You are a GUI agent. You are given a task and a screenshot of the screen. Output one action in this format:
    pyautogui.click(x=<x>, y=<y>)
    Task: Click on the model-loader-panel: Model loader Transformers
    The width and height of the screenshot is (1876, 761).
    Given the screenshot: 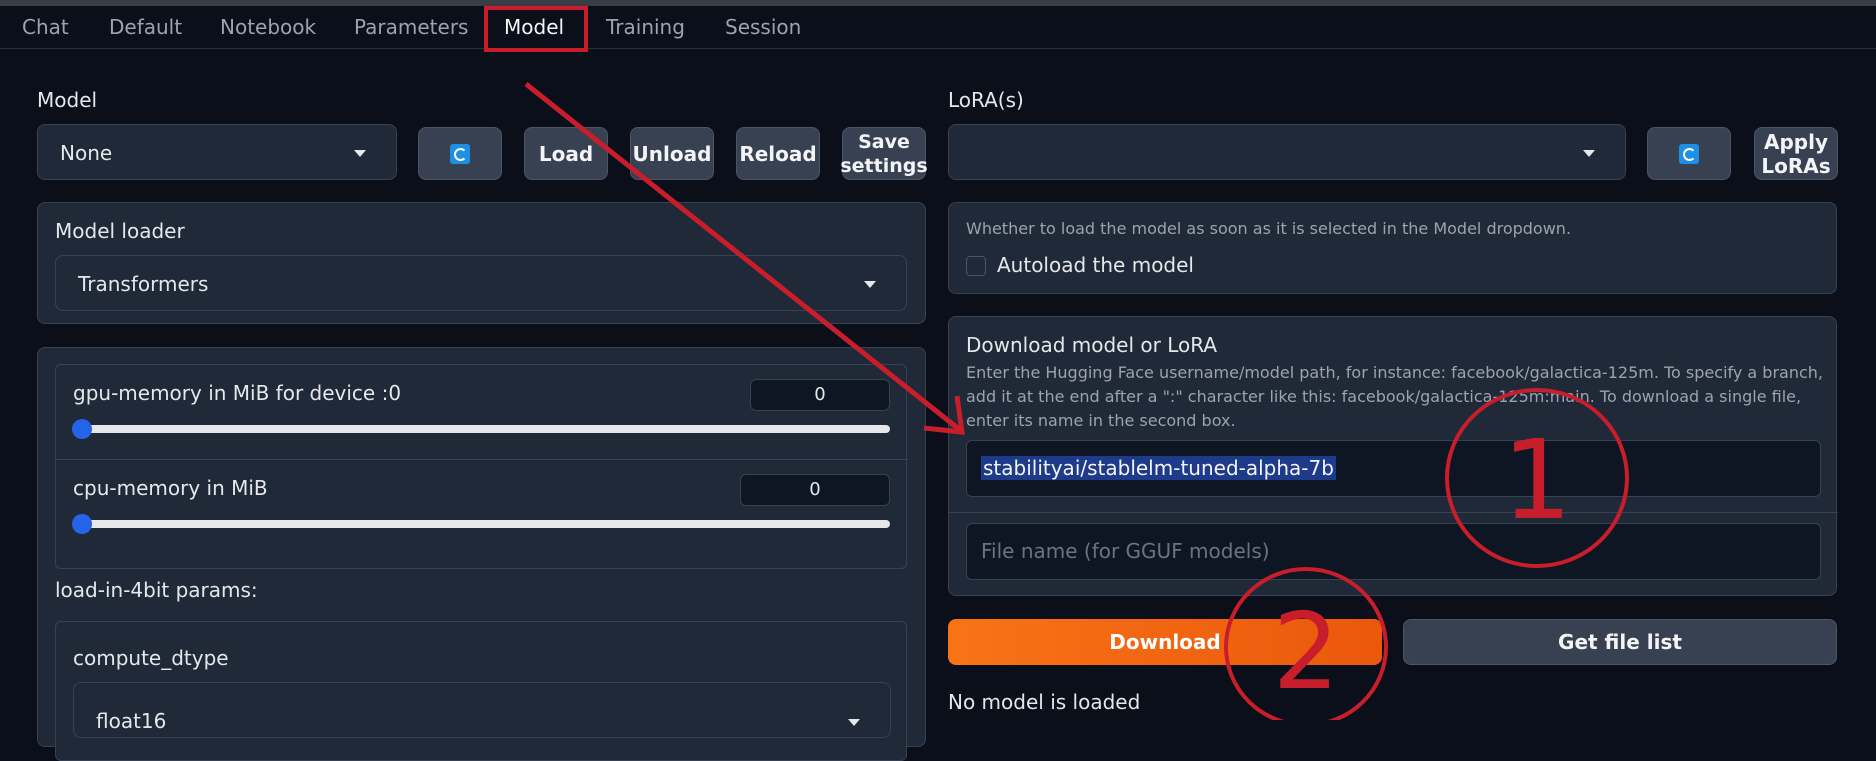 What is the action you would take?
    pyautogui.click(x=481, y=263)
    